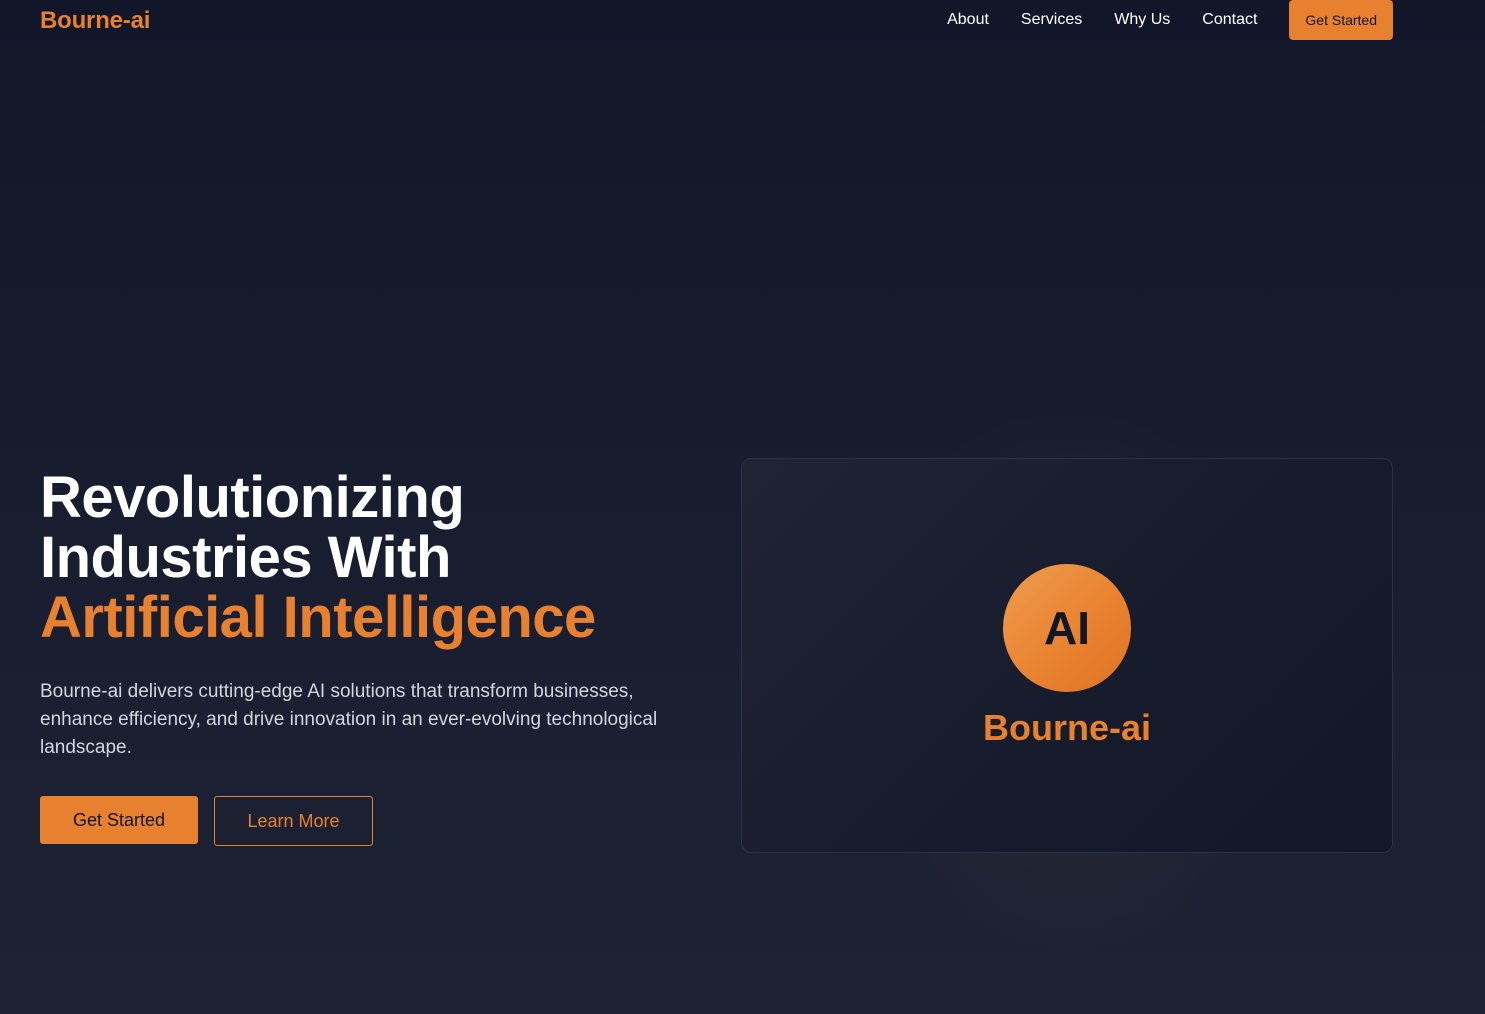 The width and height of the screenshot is (1485, 1014). Describe the element at coordinates (119, 820) in the screenshot. I see `get-started-button: Get Started` at that location.